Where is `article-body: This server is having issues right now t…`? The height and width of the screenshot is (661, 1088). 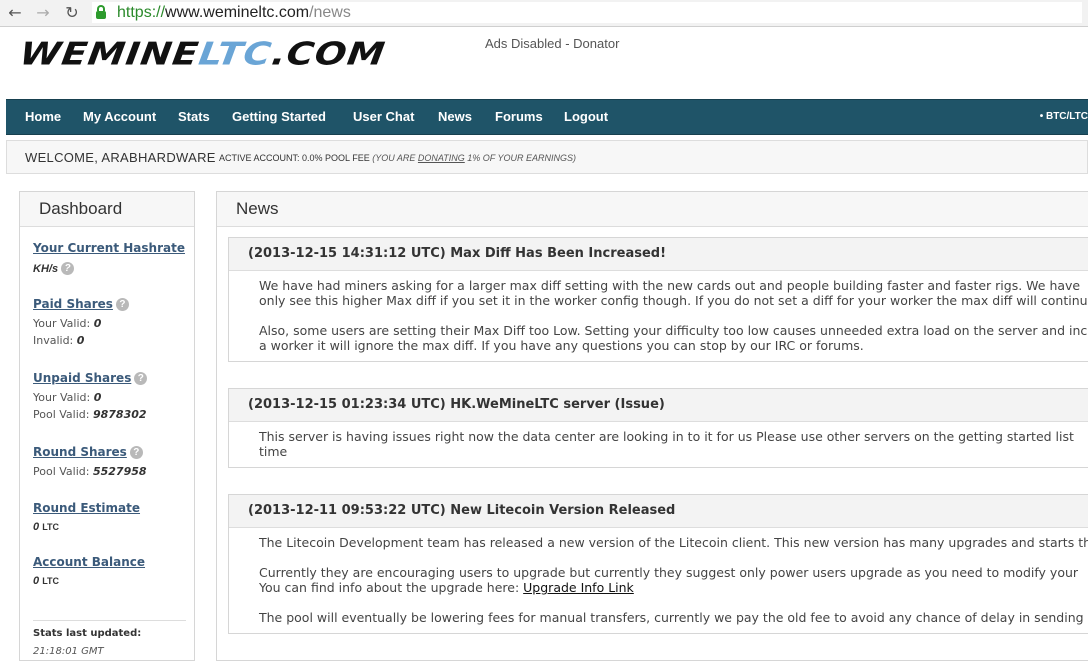
article-body: This server is having issues right now t… is located at coordinates (658, 448).